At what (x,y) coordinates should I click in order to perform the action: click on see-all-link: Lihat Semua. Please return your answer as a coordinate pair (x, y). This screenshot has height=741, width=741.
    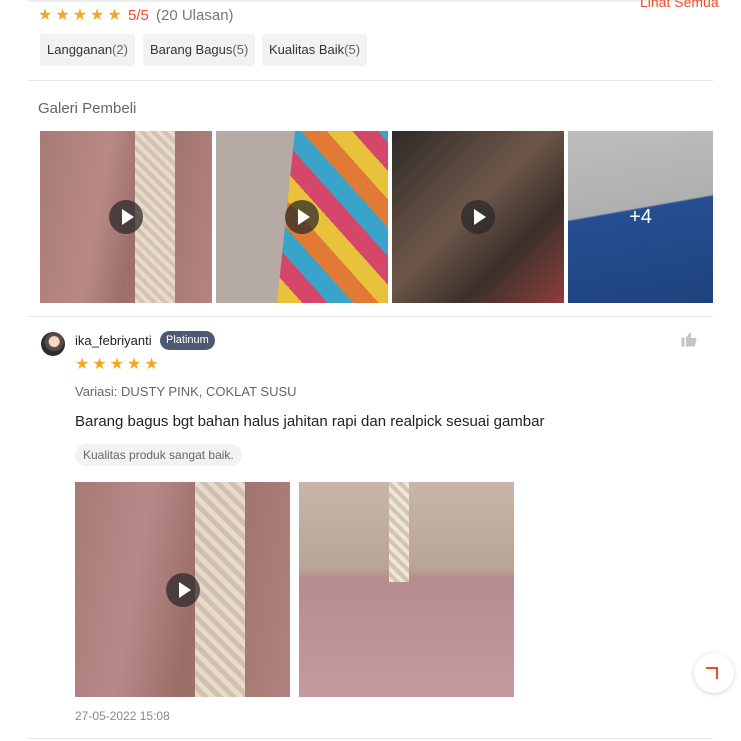
    Looking at the image, I should click on (679, 5).